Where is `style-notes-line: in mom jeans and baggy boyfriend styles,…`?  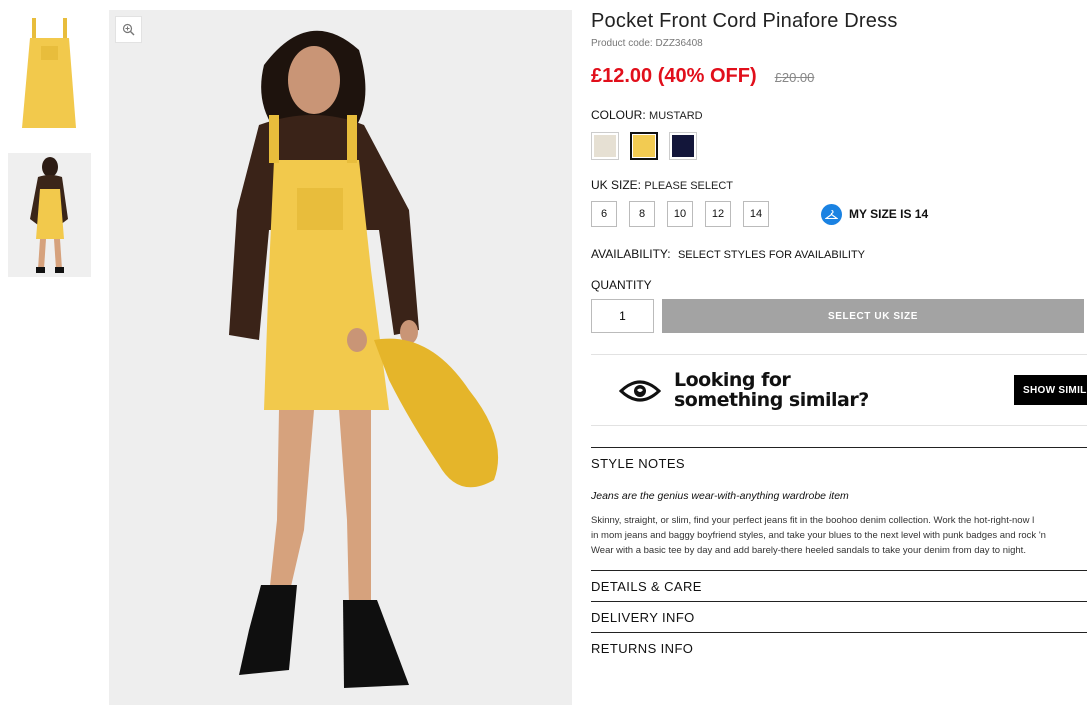 style-notes-line: in mom jeans and baggy boyfriend styles,… is located at coordinates (818, 535).